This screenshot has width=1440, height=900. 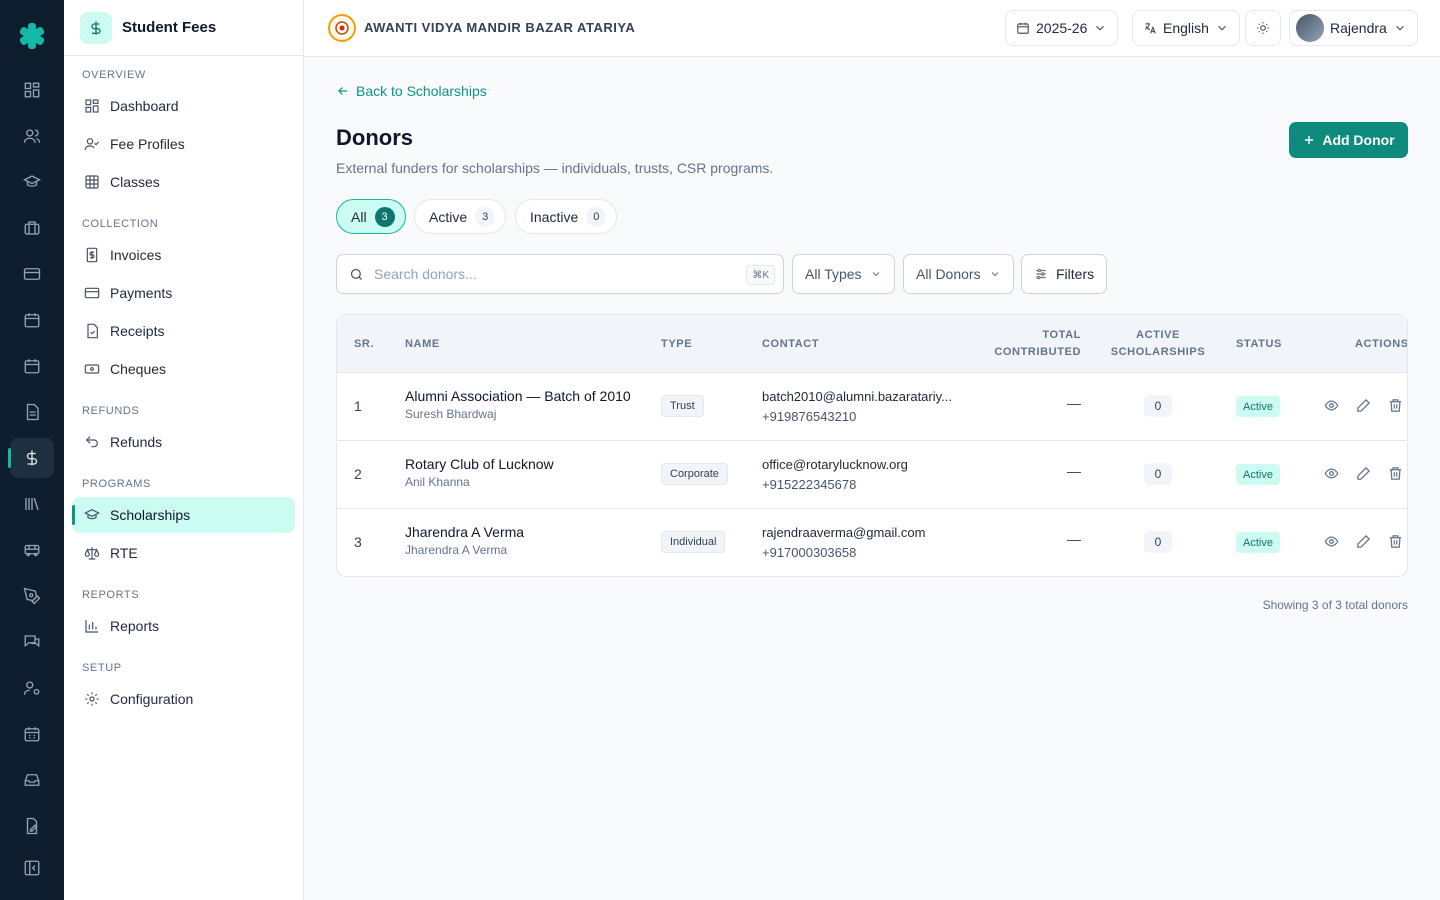 I want to click on sidebar-header: Student Fees, so click(x=183, y=28).